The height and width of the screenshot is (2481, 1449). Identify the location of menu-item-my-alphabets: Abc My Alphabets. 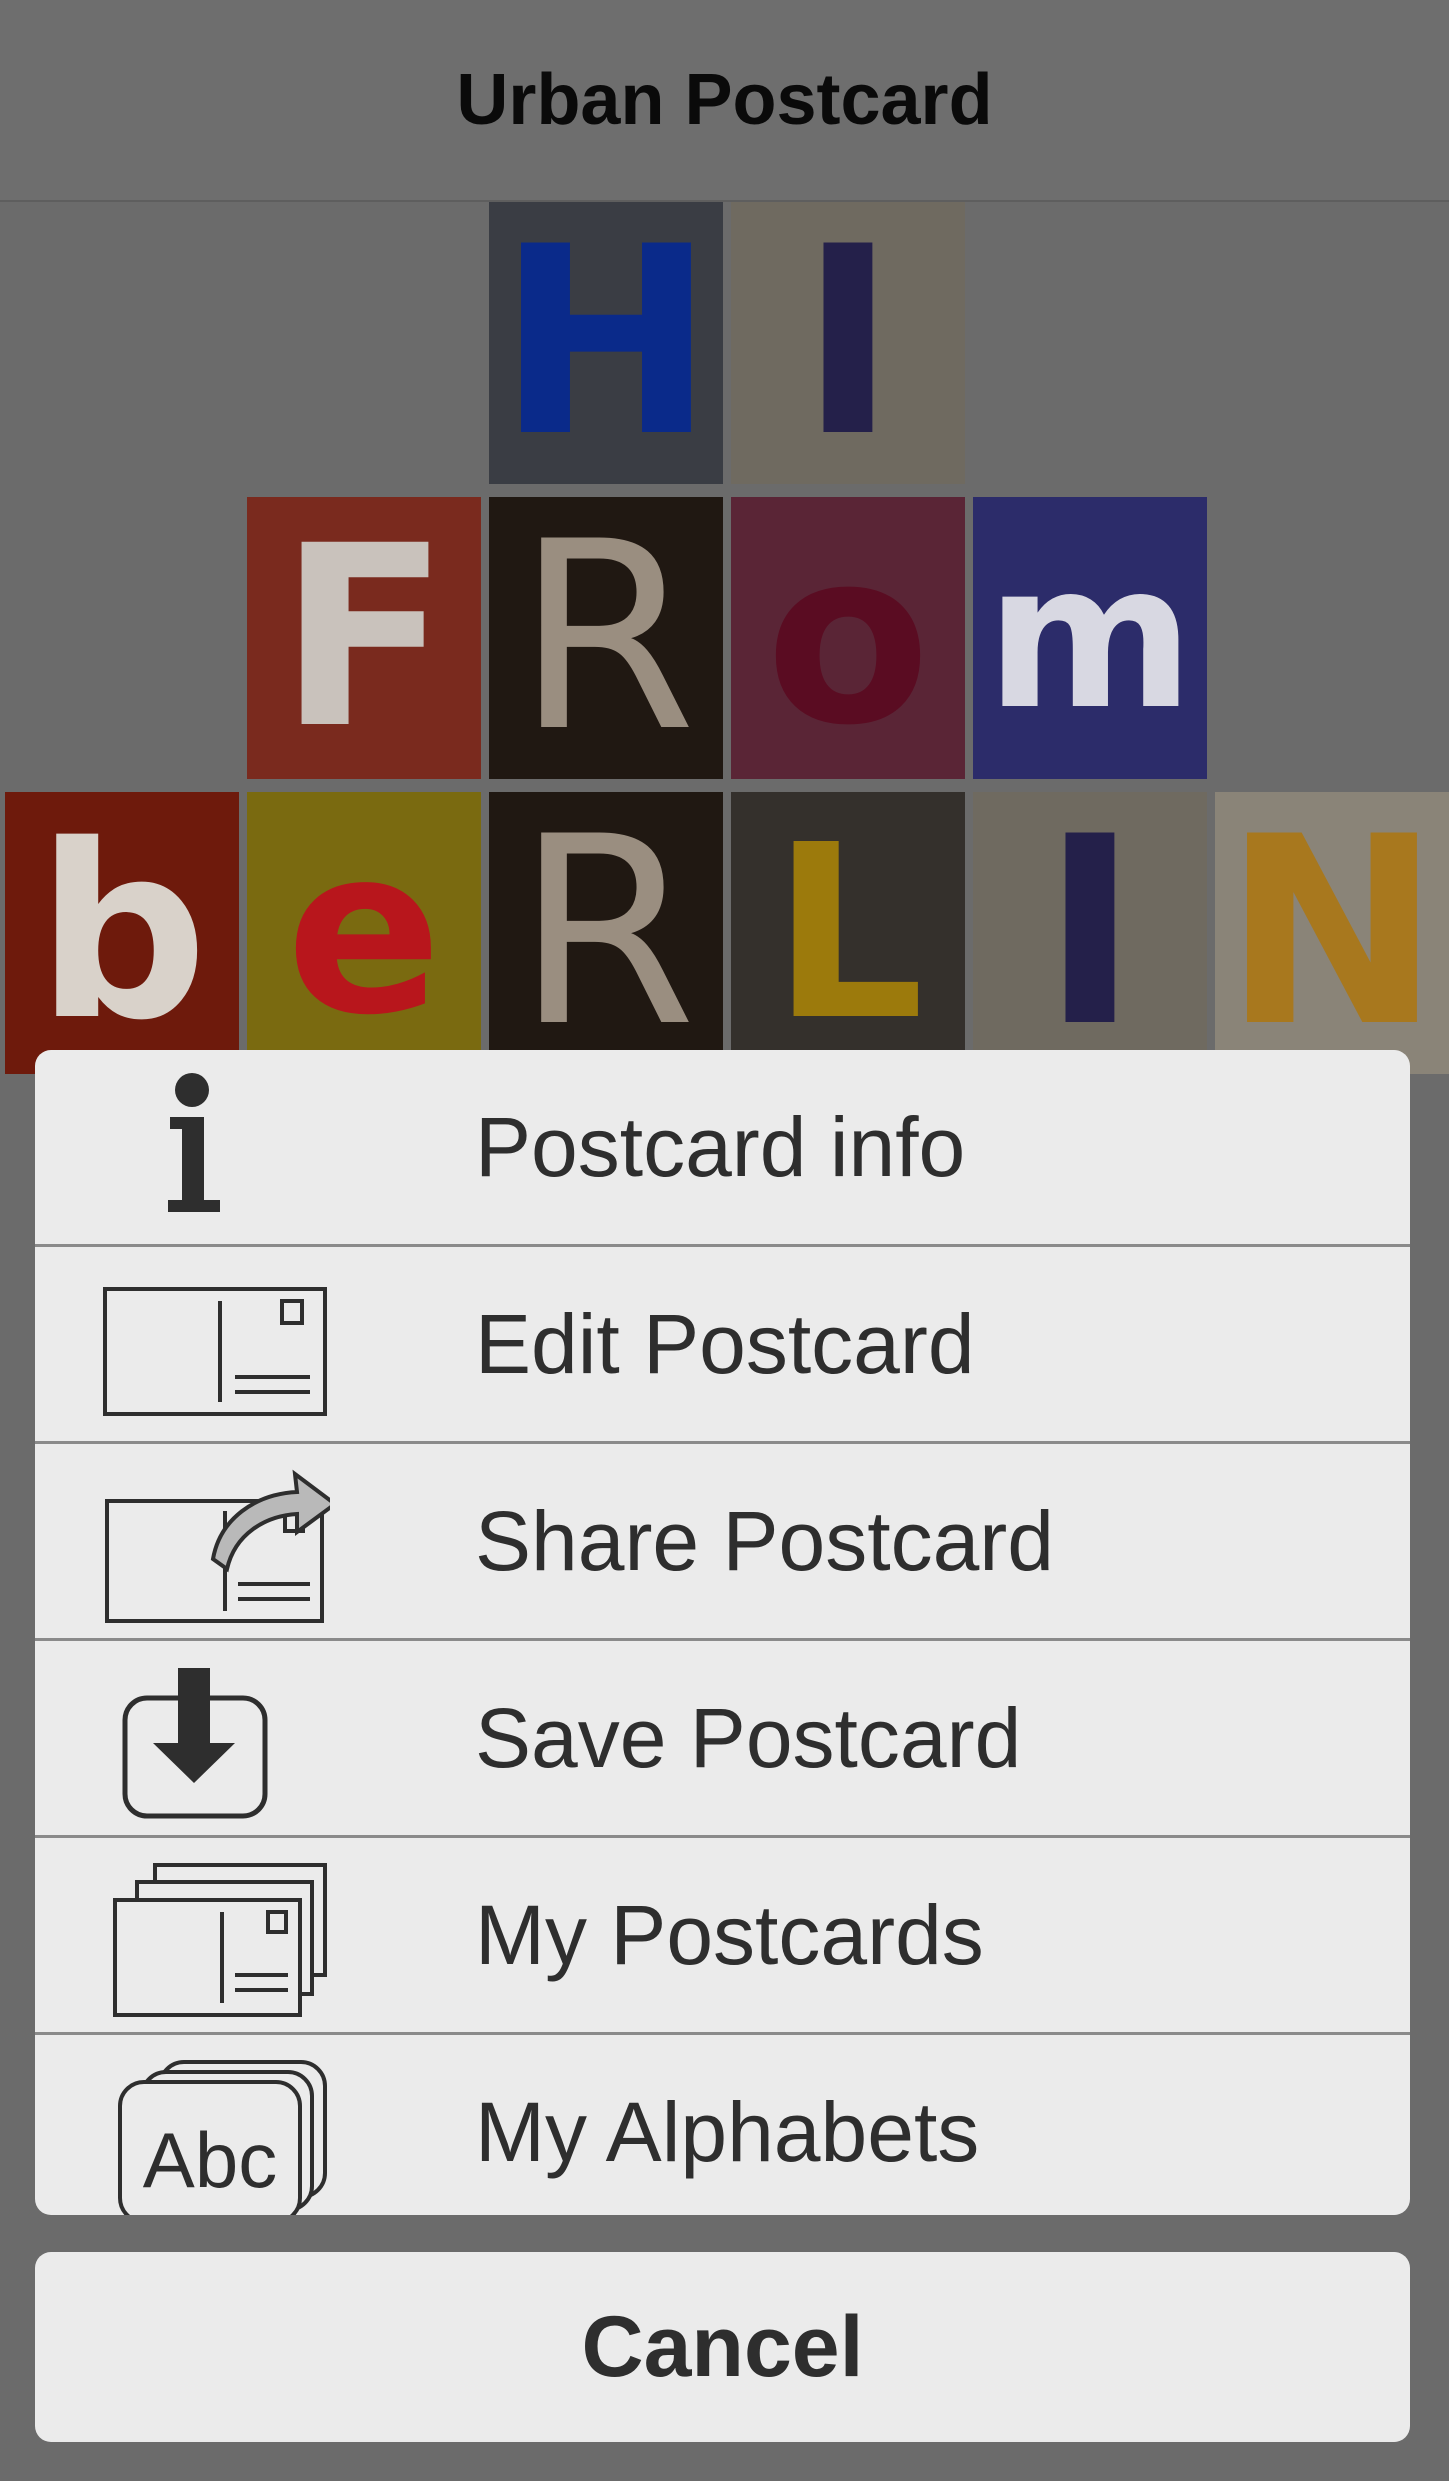
(722, 2125).